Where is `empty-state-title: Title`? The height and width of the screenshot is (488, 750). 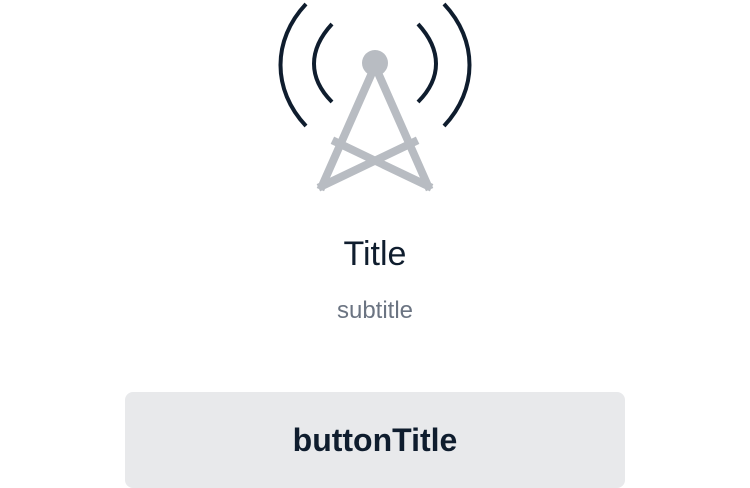 empty-state-title: Title is located at coordinates (375, 254).